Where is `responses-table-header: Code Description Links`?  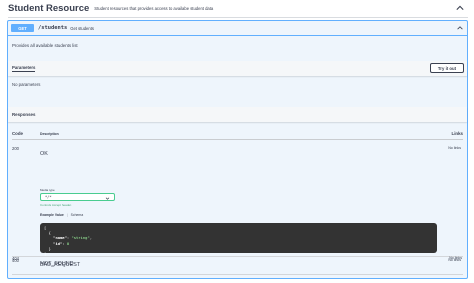
responses-table-header: Code Description Links is located at coordinates (237, 135).